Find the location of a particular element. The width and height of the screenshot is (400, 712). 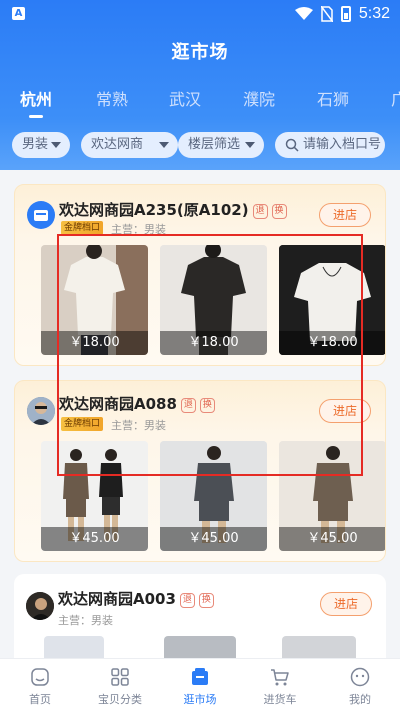

home-icon is located at coordinates (40, 677).